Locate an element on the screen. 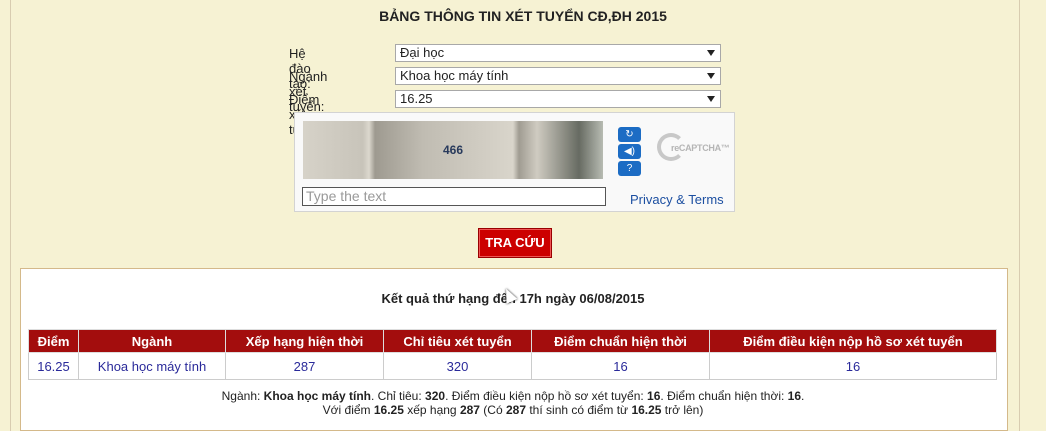  summary-text: . Điểm chuẩn hiện thời: is located at coordinates (724, 396).